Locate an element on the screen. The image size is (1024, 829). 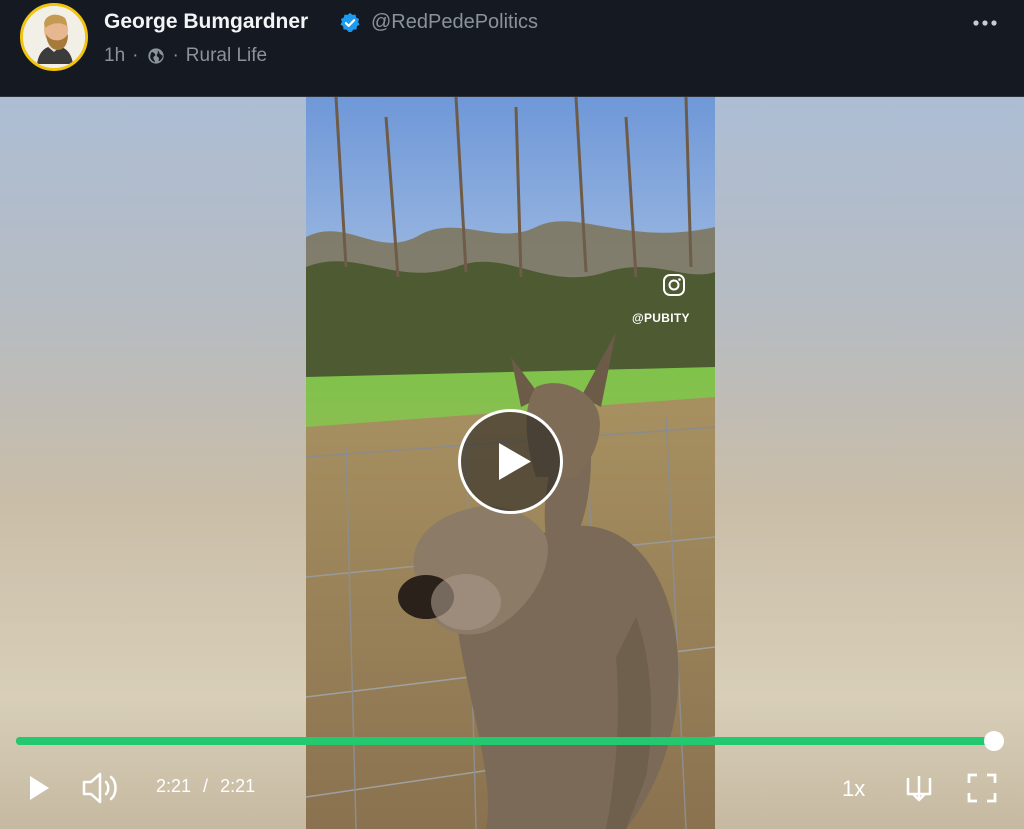
post-meta: 1h · · Rural Life is located at coordinates (185, 56).